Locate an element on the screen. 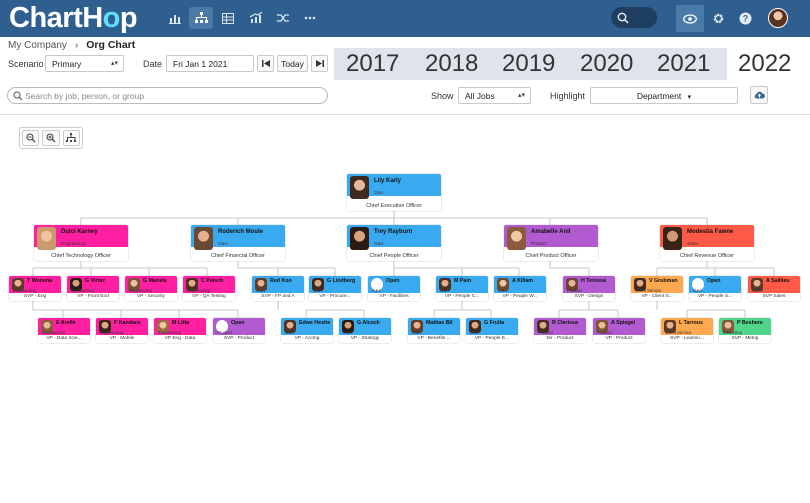  job-title: Chief People Officer is located at coordinates (394, 256).